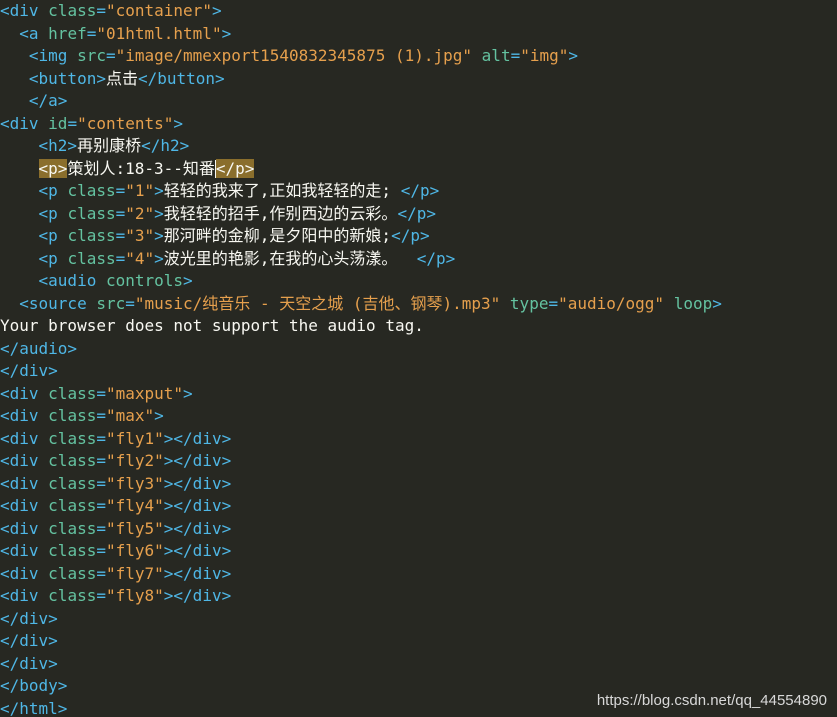 Image resolution: width=837 pixels, height=717 pixels. I want to click on attribute-token: href, so click(67, 33).